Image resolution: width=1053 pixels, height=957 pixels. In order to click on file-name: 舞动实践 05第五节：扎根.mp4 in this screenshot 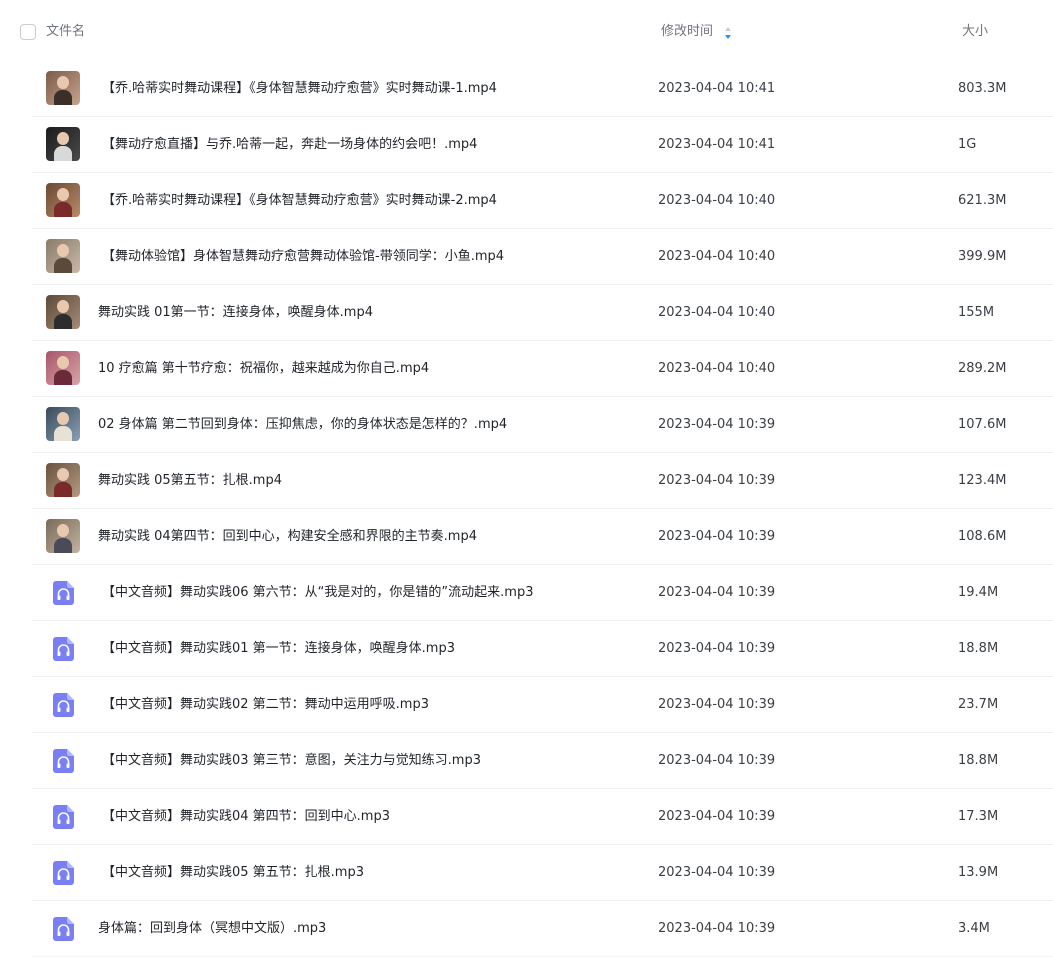, I will do `click(190, 481)`.